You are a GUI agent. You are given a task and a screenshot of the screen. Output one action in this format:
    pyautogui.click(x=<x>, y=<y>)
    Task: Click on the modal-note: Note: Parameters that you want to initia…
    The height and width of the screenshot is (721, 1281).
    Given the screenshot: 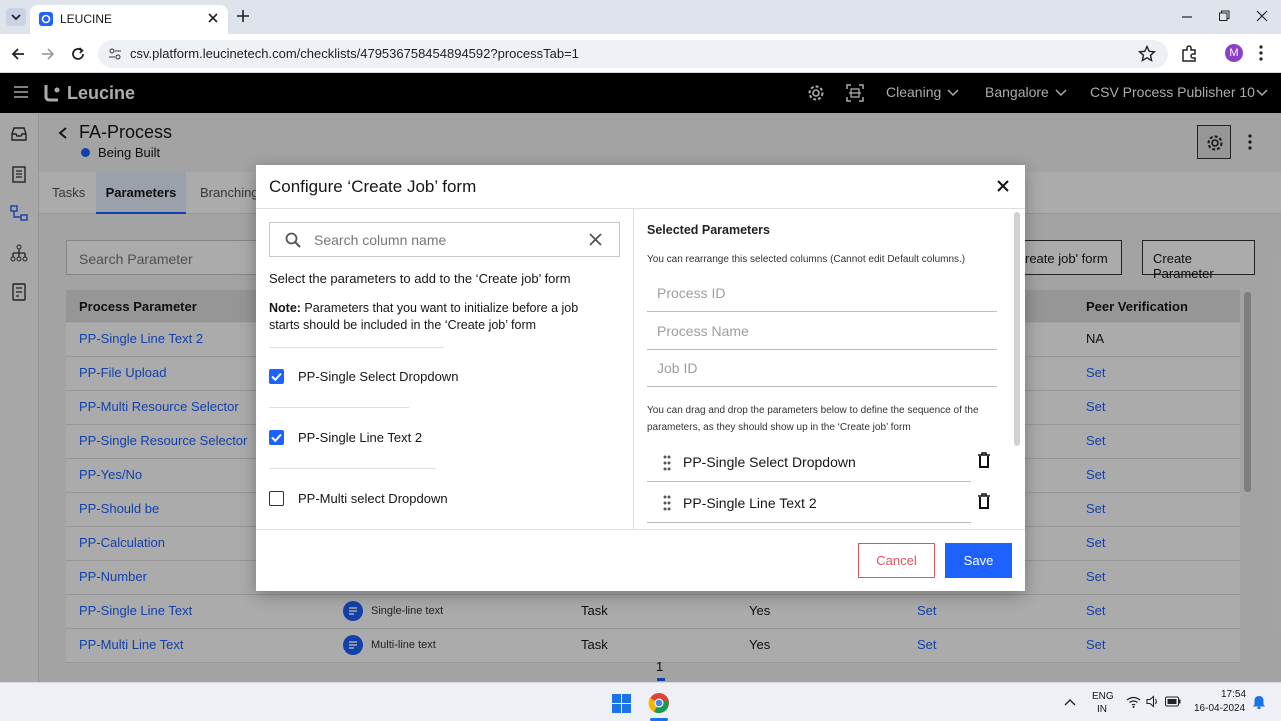 What is the action you would take?
    pyautogui.click(x=439, y=317)
    